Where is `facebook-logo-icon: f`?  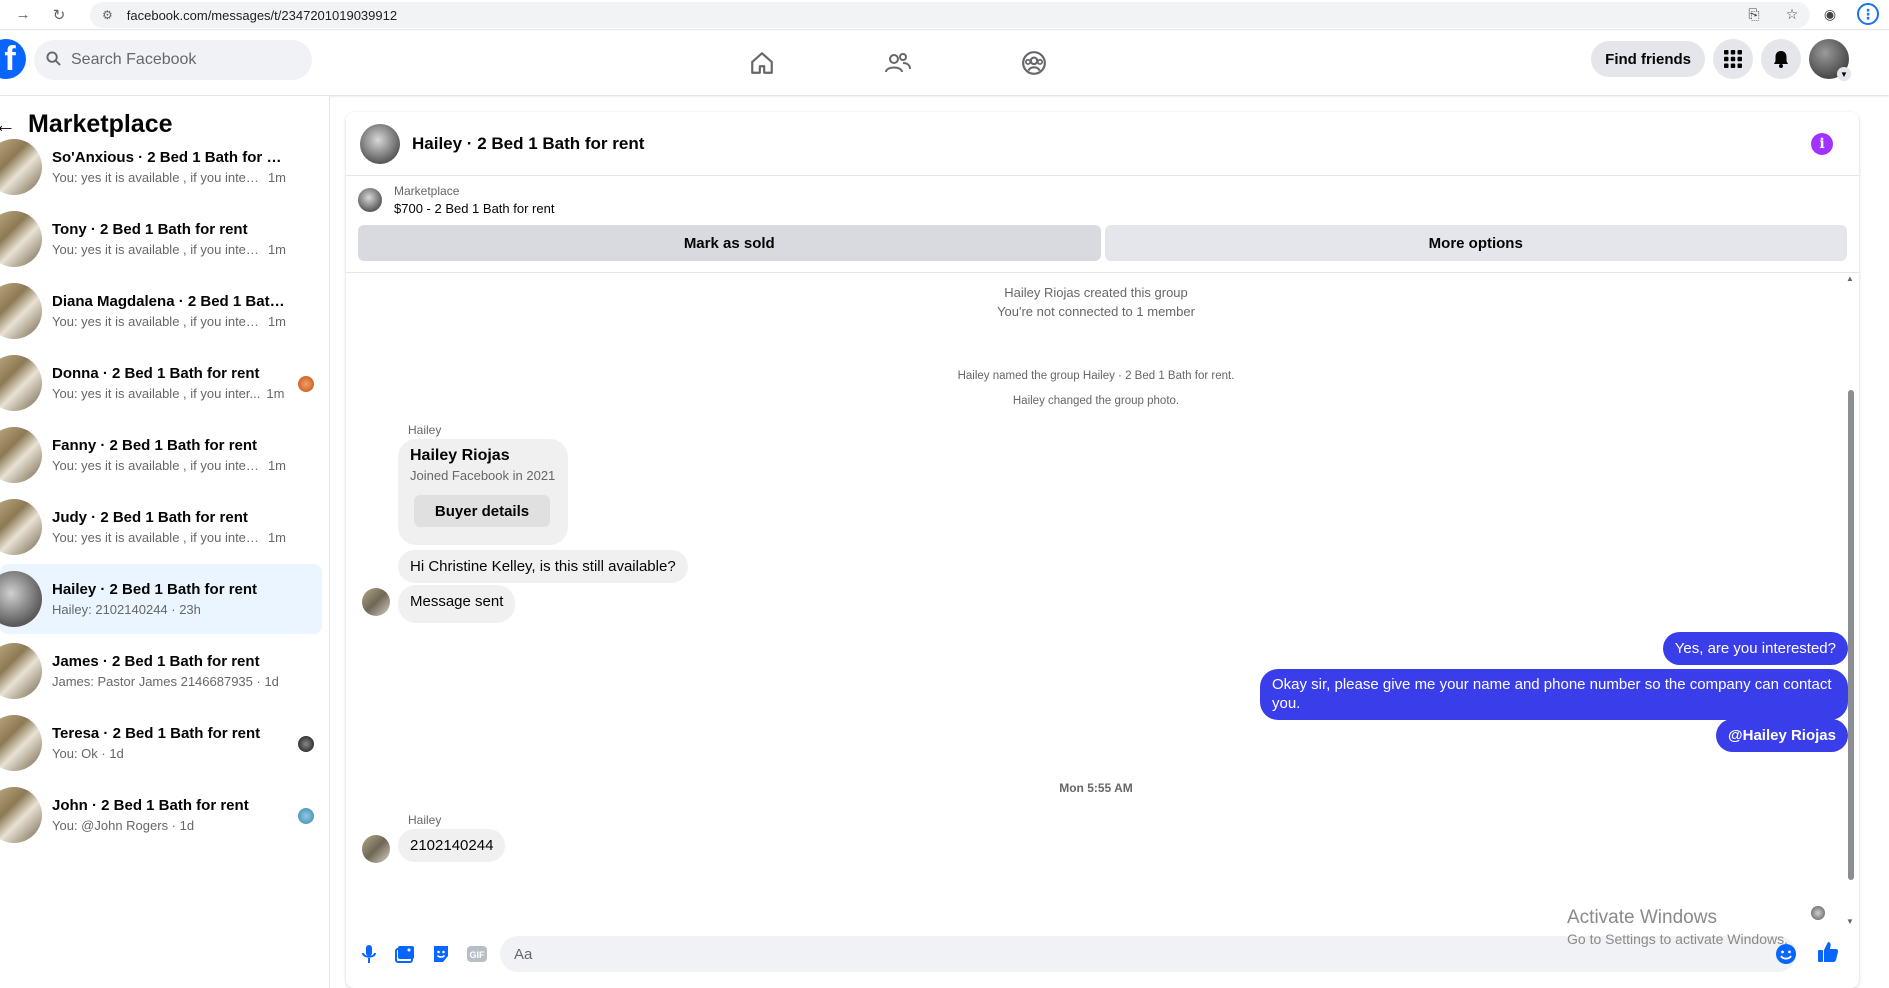 facebook-logo-icon: f is located at coordinates (13, 59).